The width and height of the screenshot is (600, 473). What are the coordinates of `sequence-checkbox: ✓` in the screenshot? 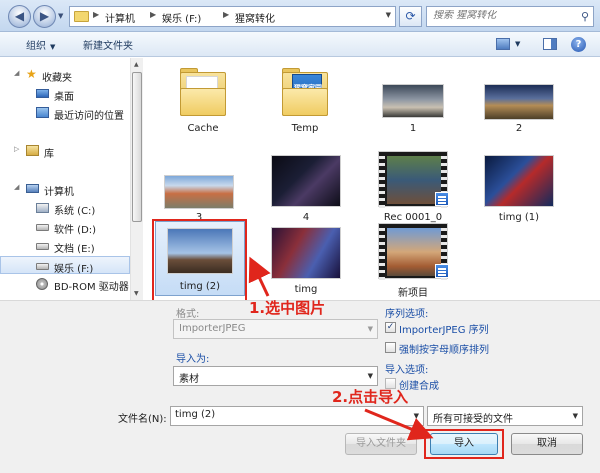 It's located at (390, 327).